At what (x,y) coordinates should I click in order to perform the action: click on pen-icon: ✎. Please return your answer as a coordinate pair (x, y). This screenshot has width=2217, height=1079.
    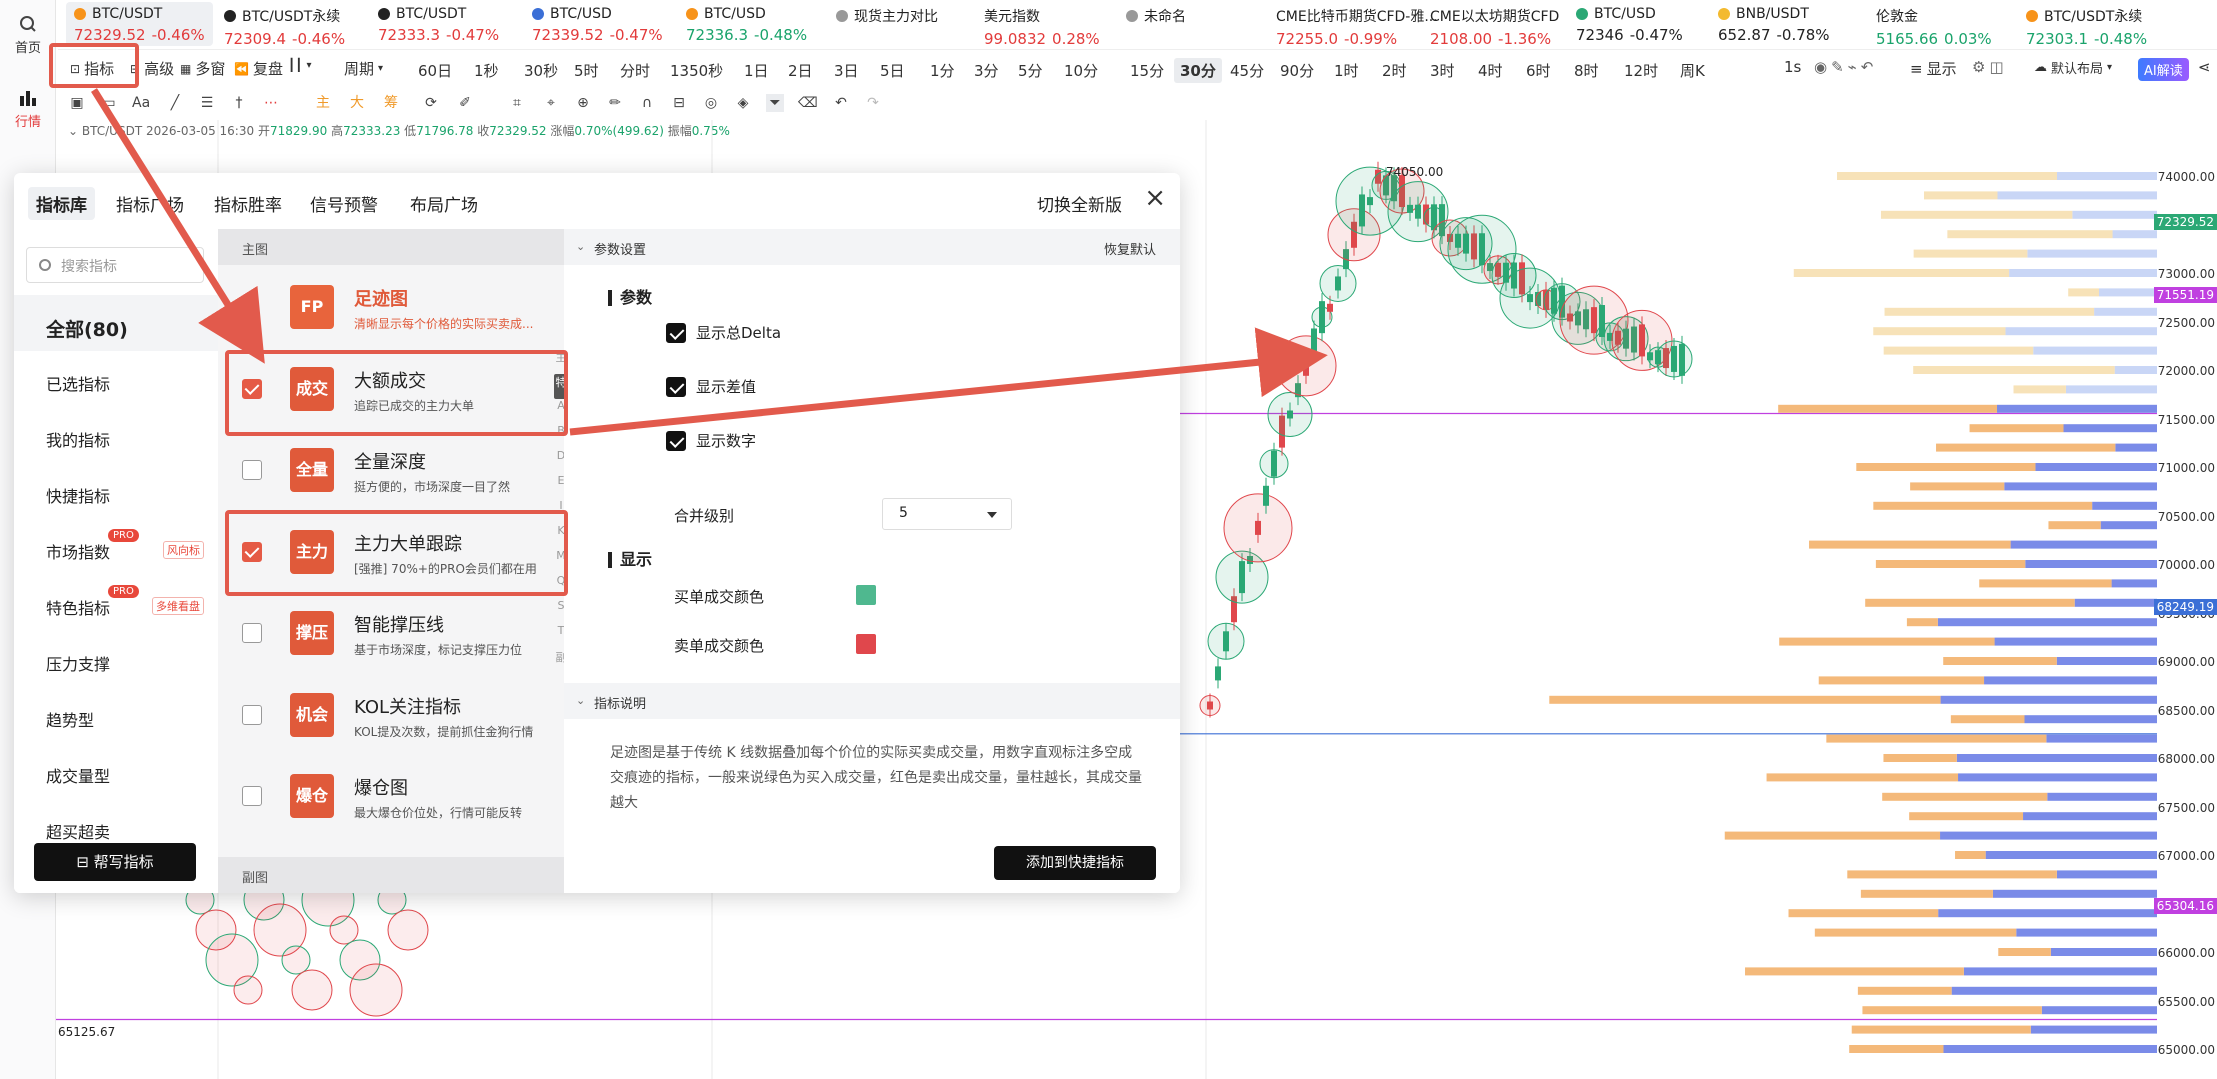
    Looking at the image, I should click on (1837, 67).